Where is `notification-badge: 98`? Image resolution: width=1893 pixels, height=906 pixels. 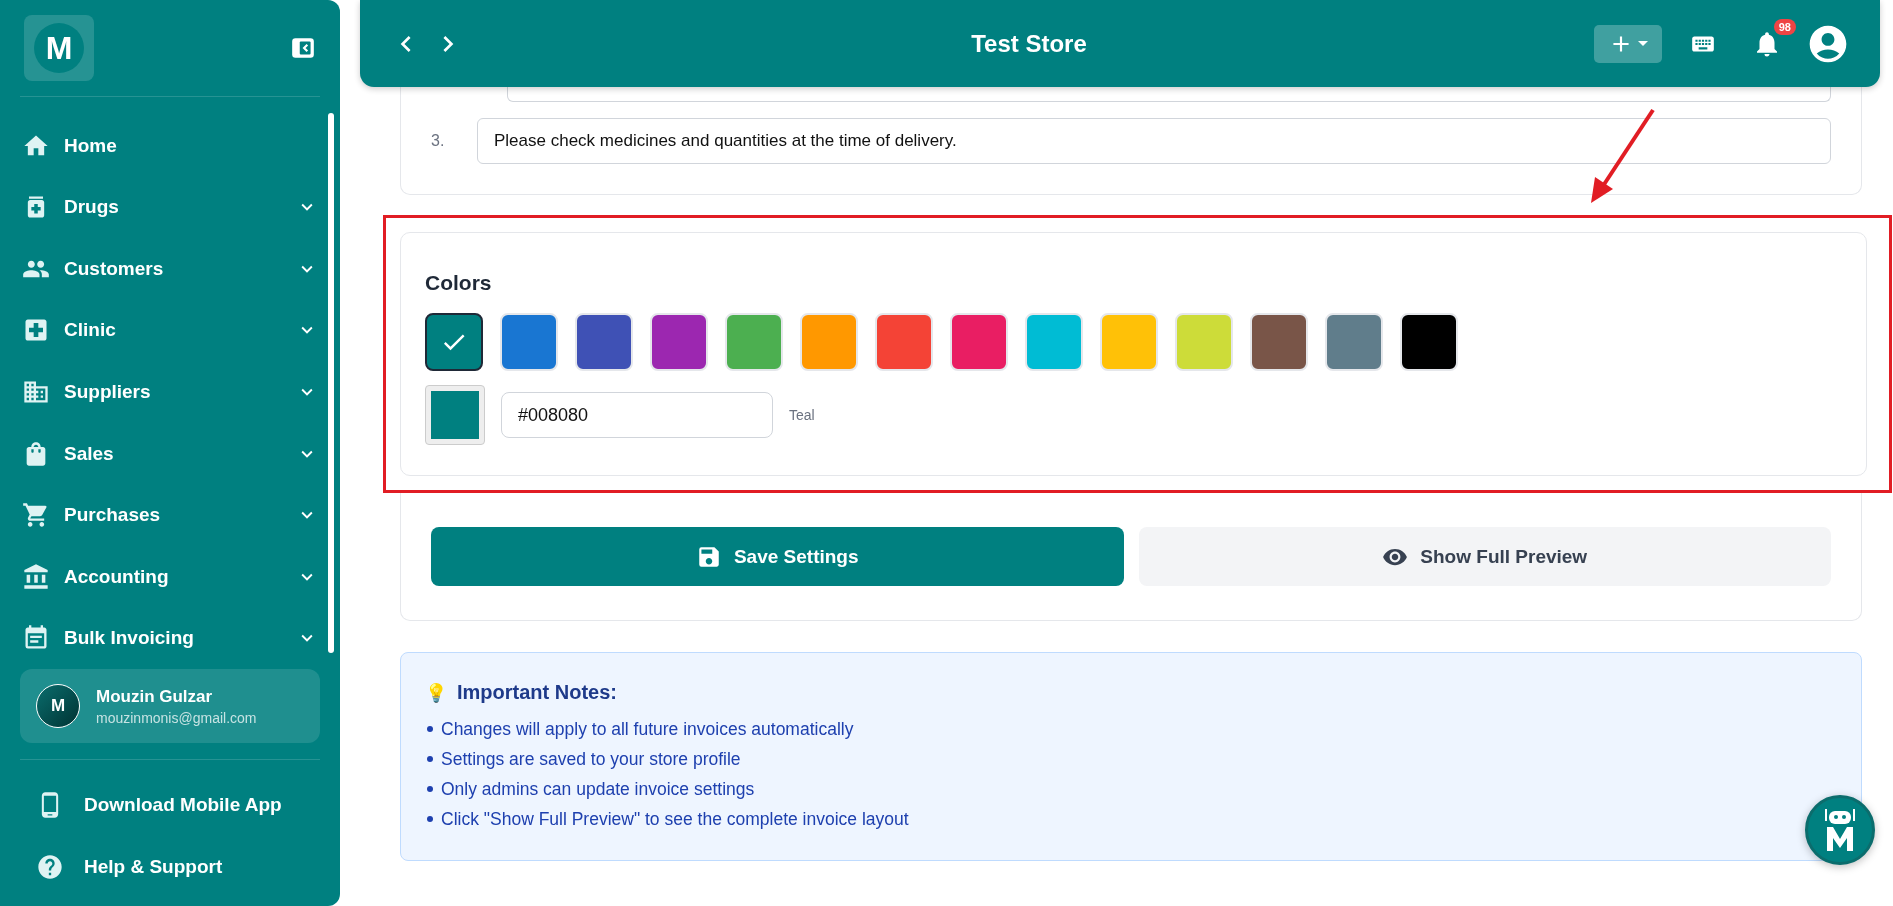
notification-badge: 98 is located at coordinates (1784, 26).